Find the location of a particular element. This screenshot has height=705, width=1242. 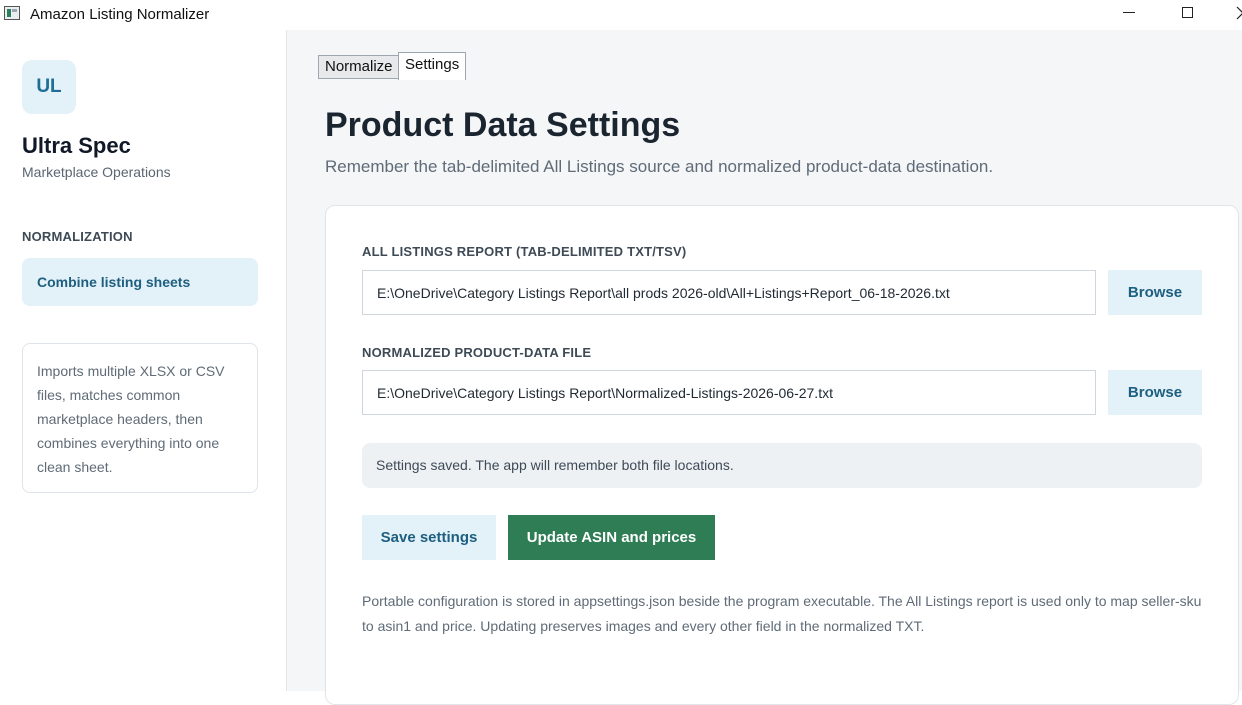

company-name: Ultra Spec is located at coordinates (76, 145).